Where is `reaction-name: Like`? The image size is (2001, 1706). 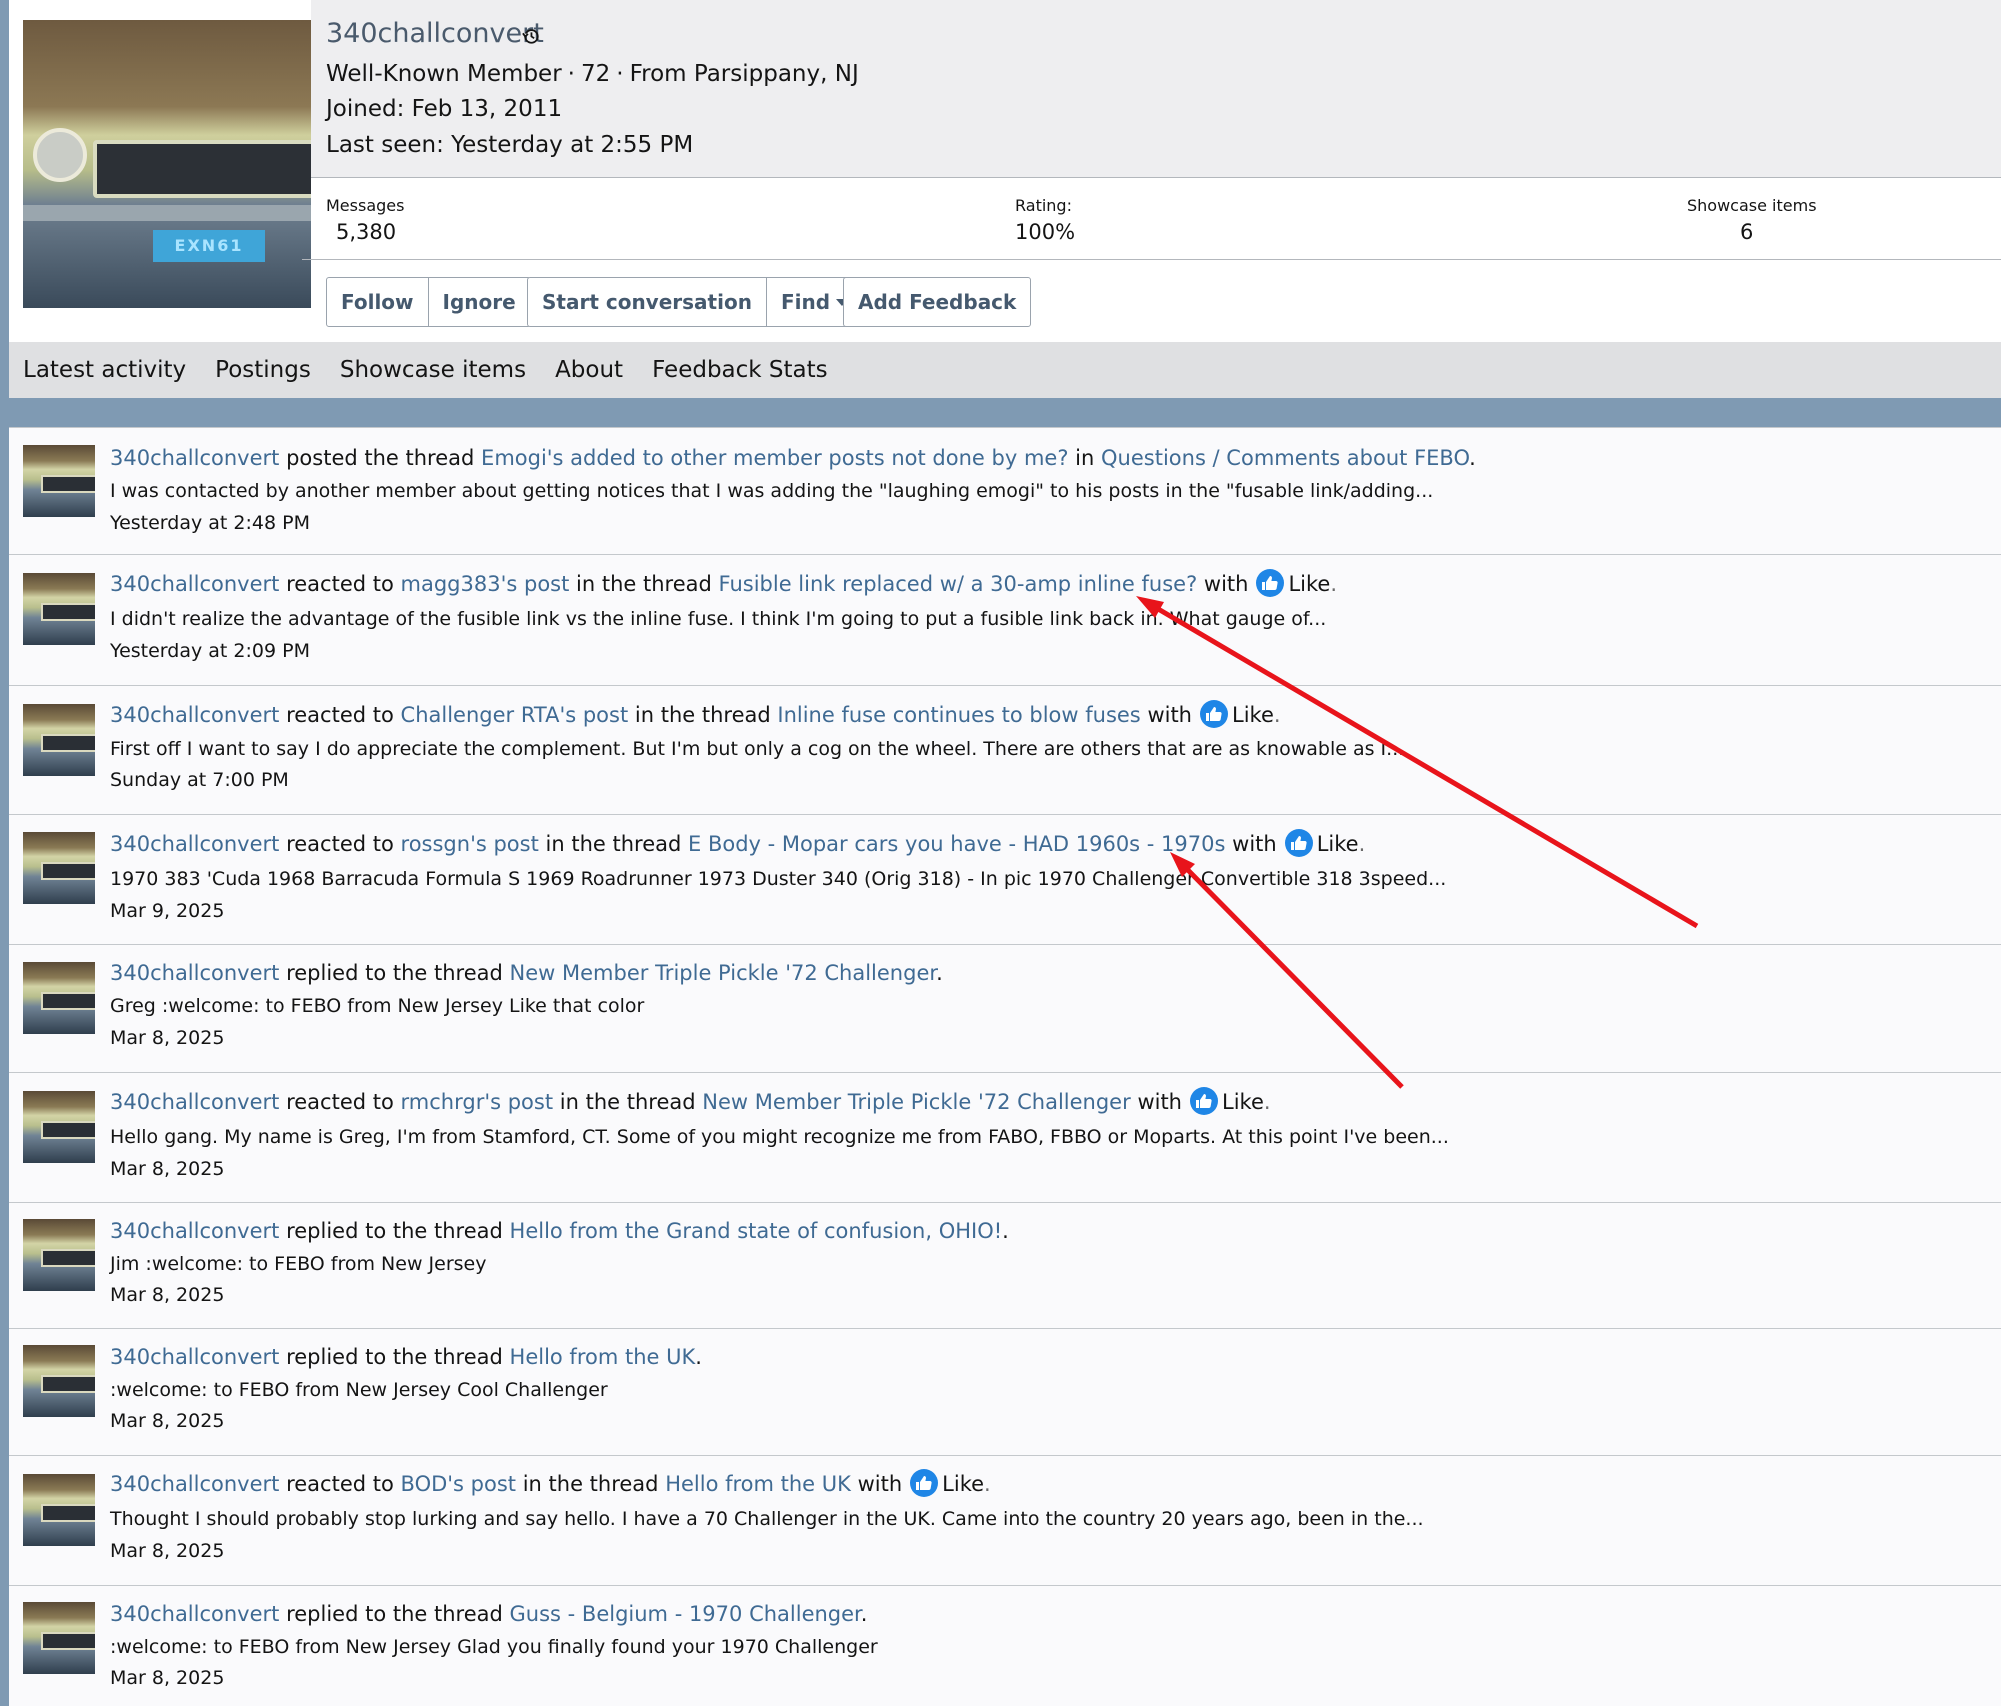 reaction-name: Like is located at coordinates (1253, 715).